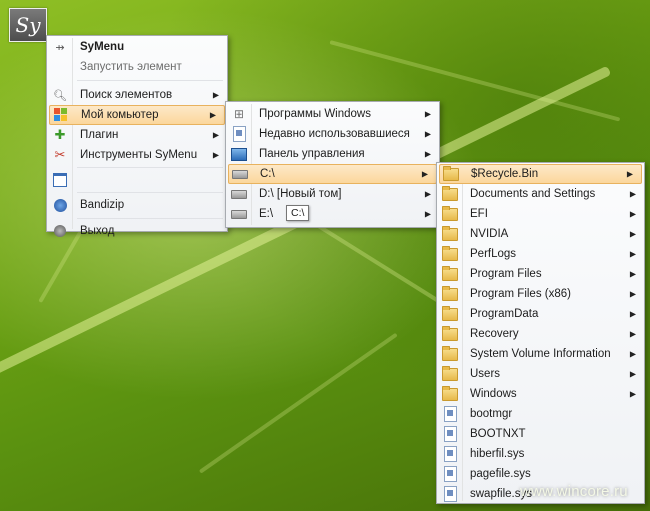 The image size is (650, 511). I want to click on menu-subtitle: Запустить элемент, so click(131, 67).